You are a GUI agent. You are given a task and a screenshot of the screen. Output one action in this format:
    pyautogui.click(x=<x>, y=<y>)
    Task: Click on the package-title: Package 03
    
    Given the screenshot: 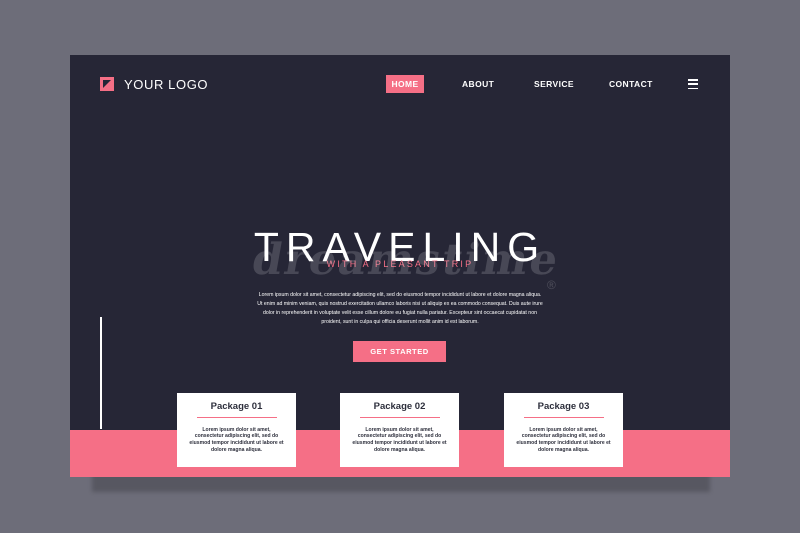 What is the action you would take?
    pyautogui.click(x=563, y=406)
    